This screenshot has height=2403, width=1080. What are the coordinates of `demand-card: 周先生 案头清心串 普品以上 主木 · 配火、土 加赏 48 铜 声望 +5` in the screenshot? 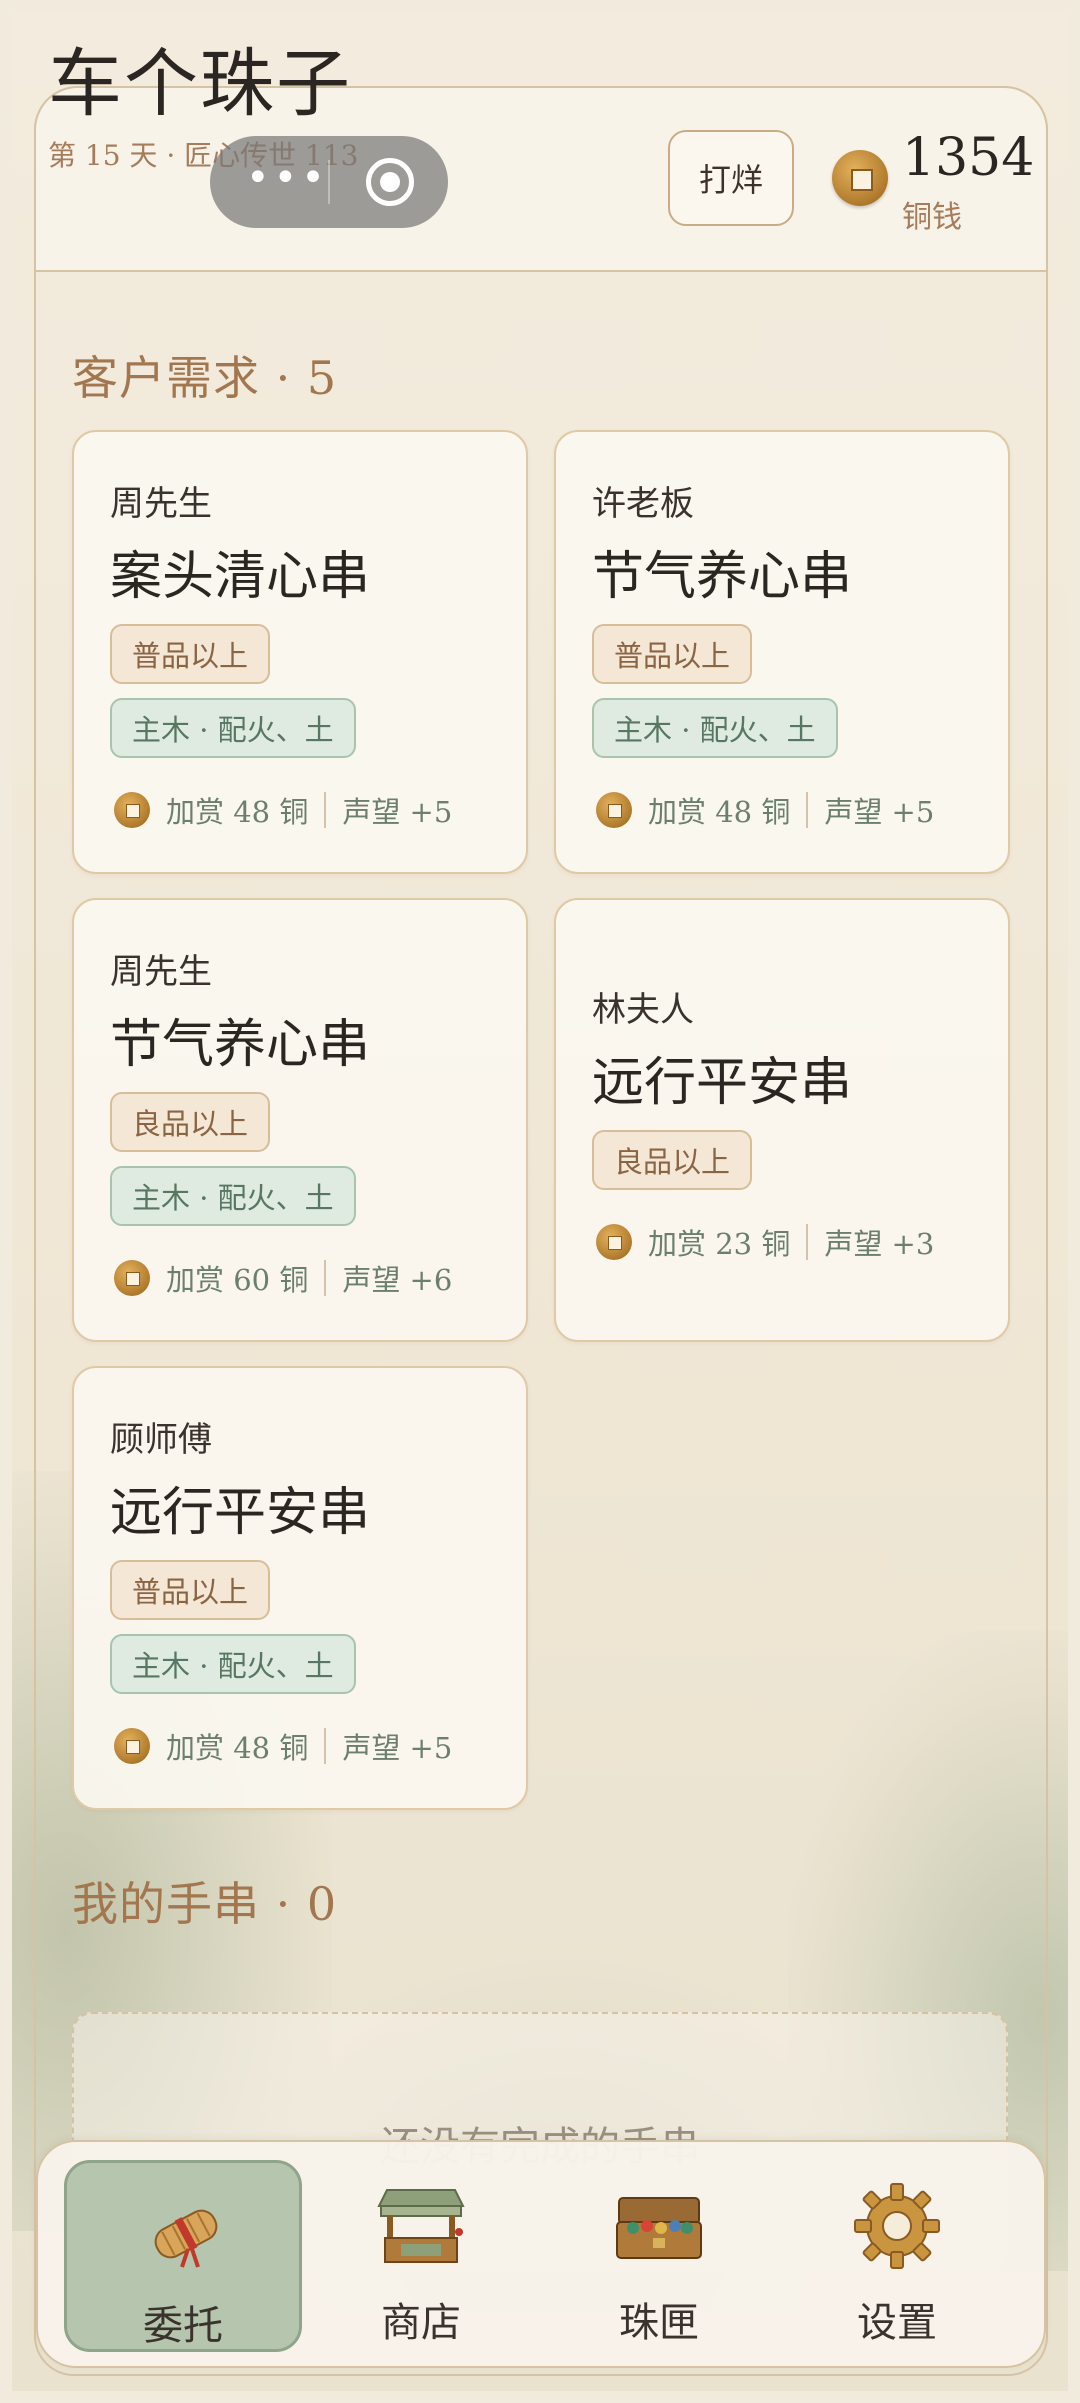 It's located at (300, 652).